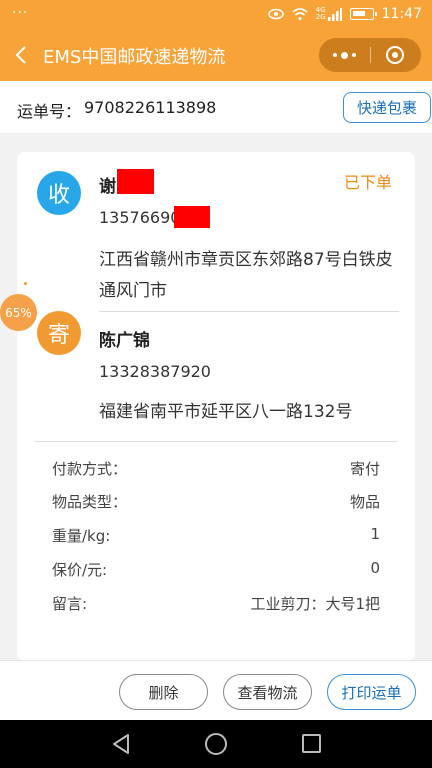  What do you see at coordinates (134, 57) in the screenshot?
I see `page-title: EMS中国邮政速递物流` at bounding box center [134, 57].